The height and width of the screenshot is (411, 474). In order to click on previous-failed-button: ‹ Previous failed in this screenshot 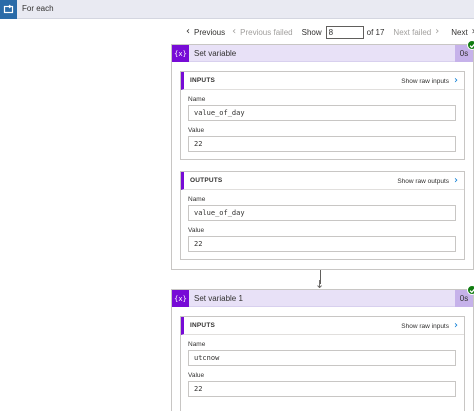, I will do `click(262, 32)`.